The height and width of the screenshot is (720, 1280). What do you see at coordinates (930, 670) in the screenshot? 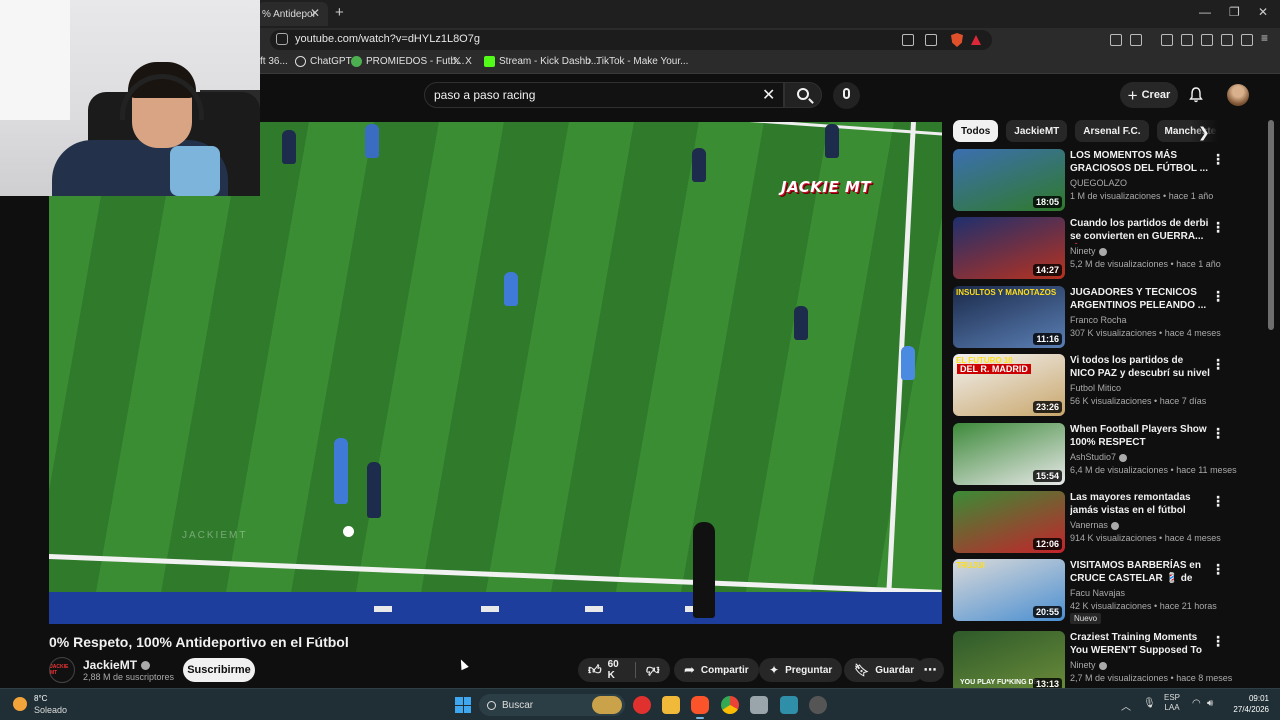
I see `more-actions-button: ⋯` at bounding box center [930, 670].